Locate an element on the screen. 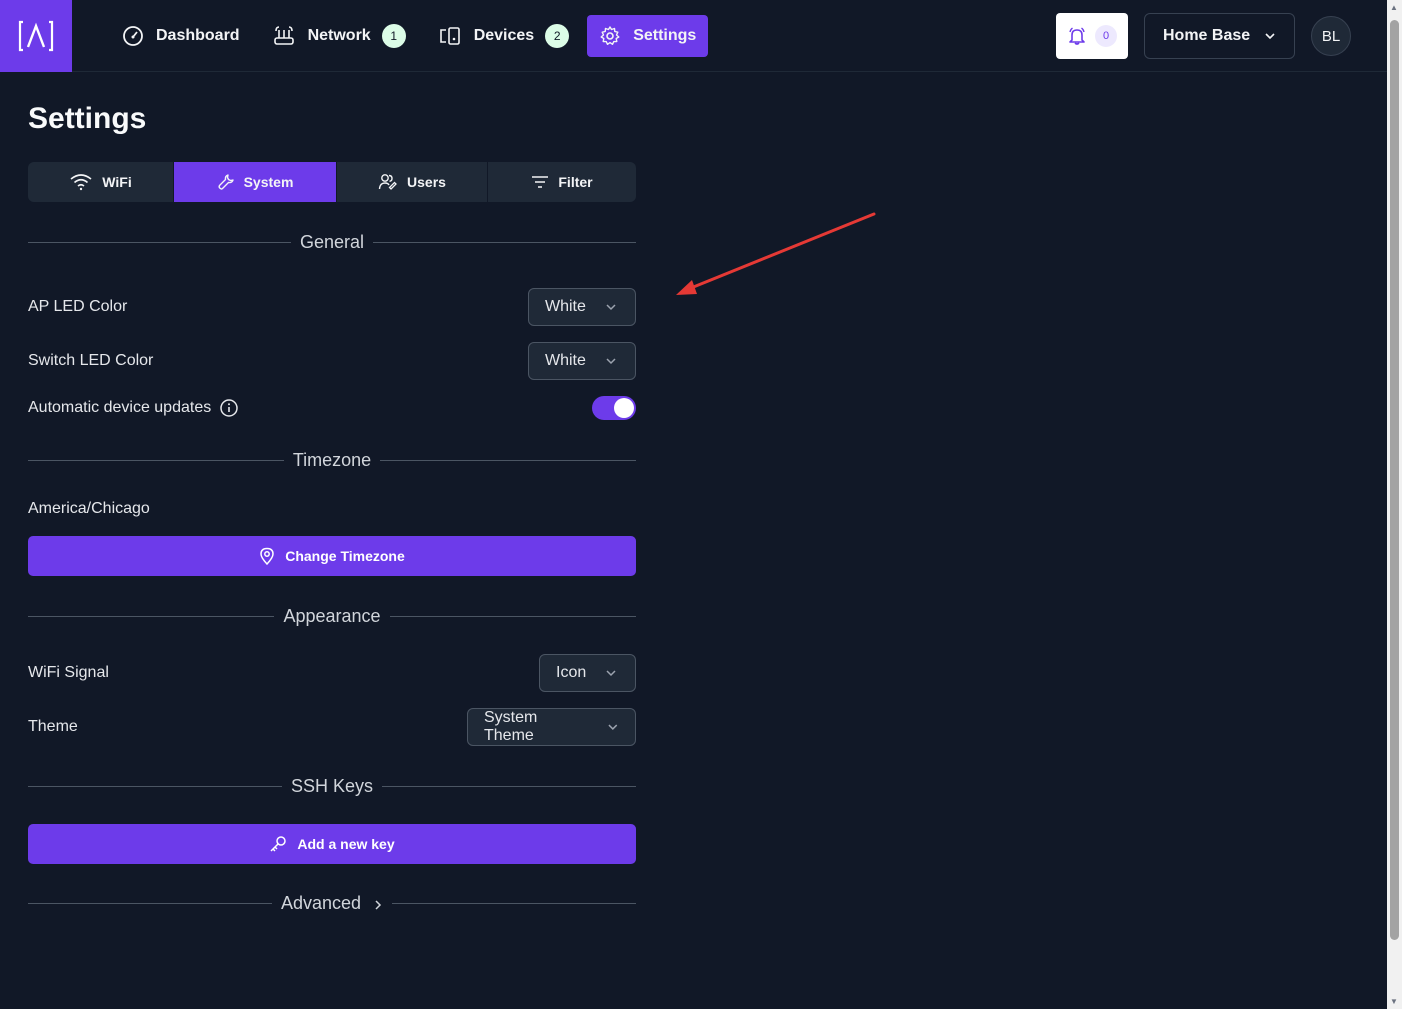  tab-users: Users is located at coordinates (412, 182).